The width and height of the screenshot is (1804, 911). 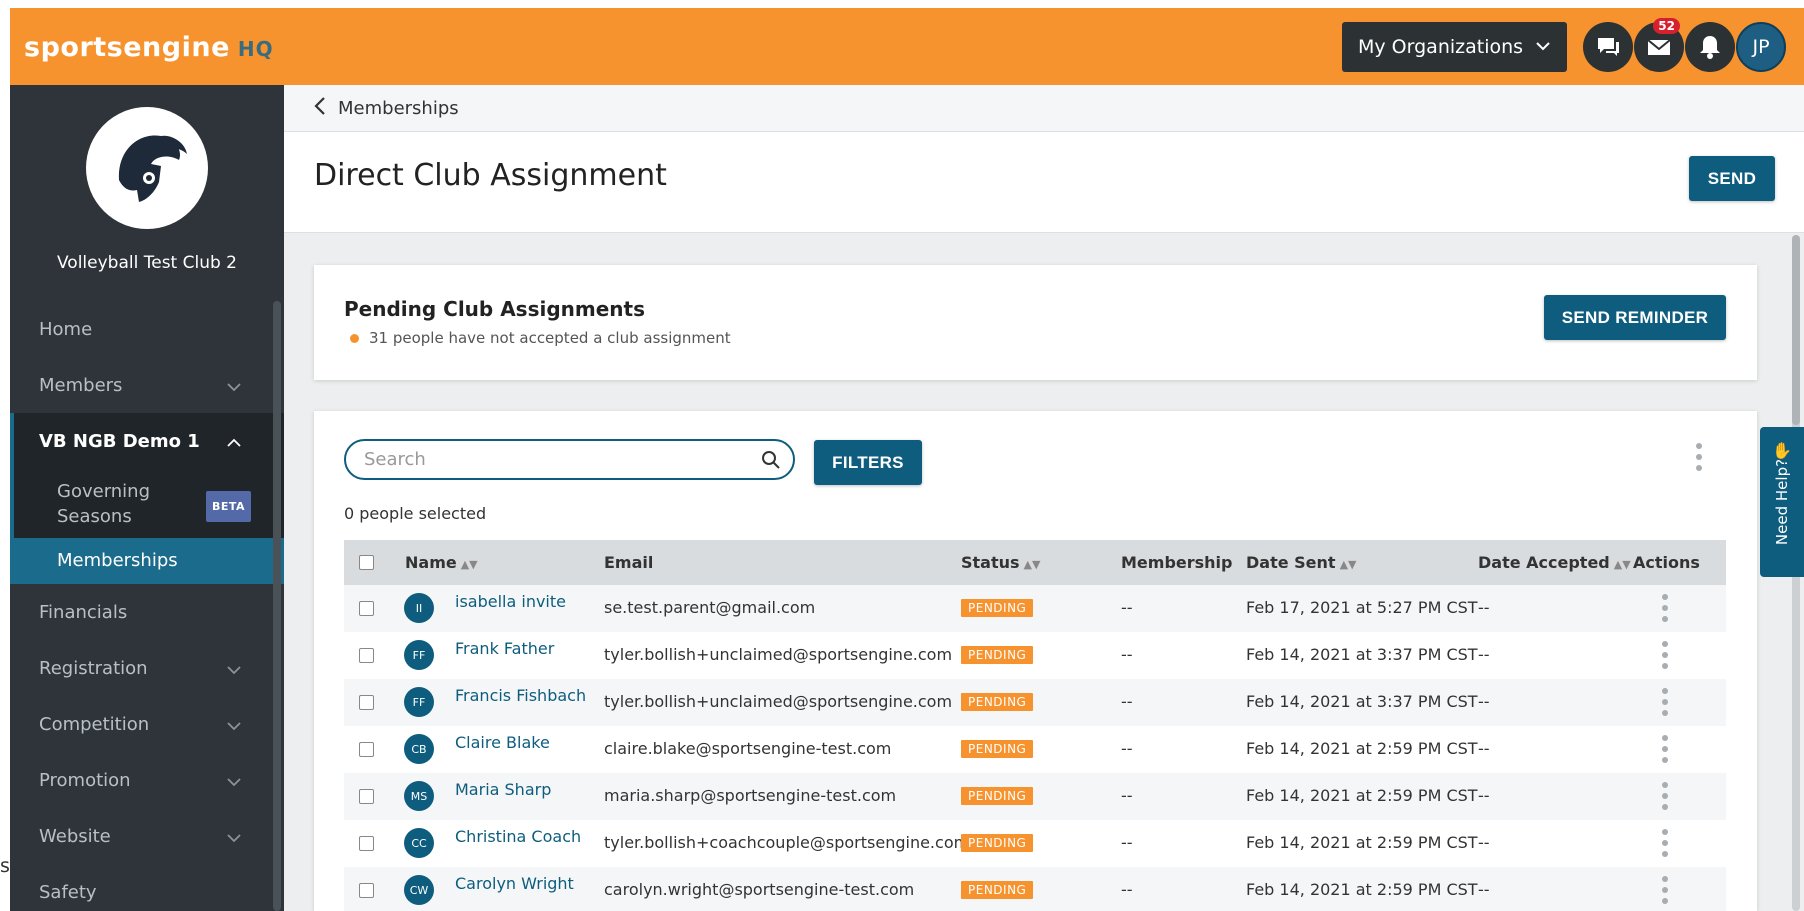 What do you see at coordinates (147, 724) in the screenshot?
I see `sidebar-item-competition: Competition` at bounding box center [147, 724].